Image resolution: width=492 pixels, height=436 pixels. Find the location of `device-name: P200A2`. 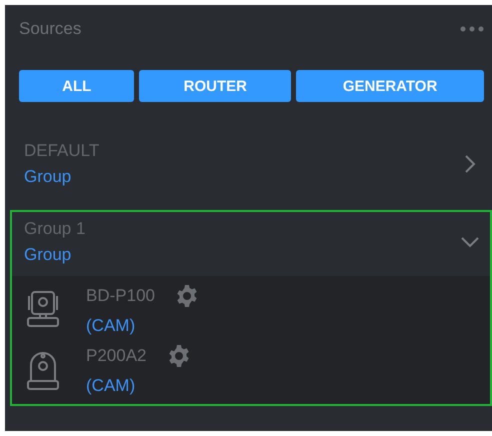

device-name: P200A2 is located at coordinates (116, 356).